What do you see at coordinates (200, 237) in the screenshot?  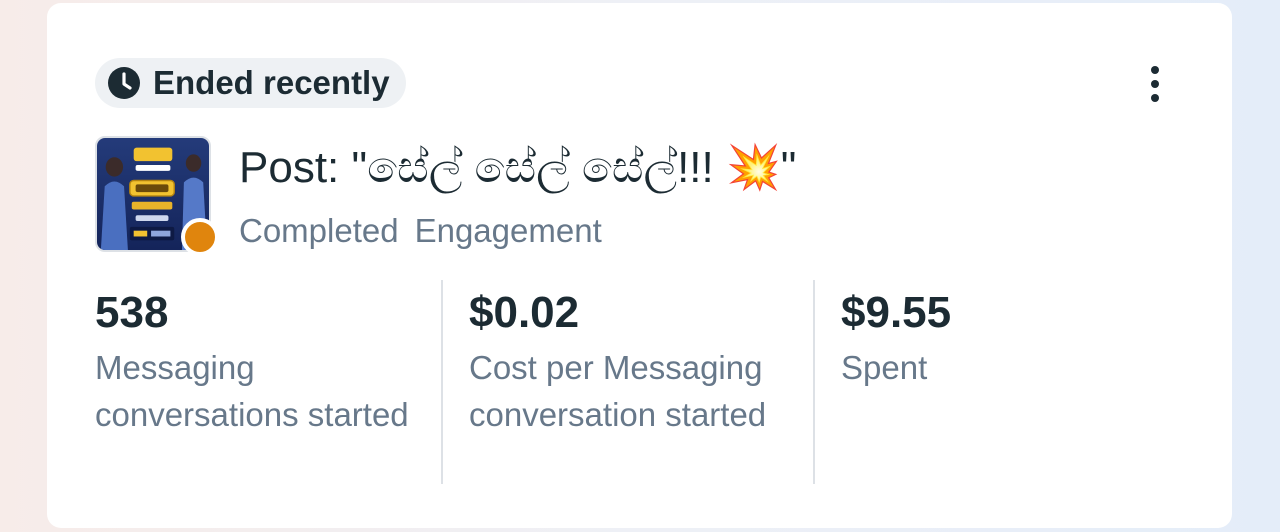 I see `status-dot` at bounding box center [200, 237].